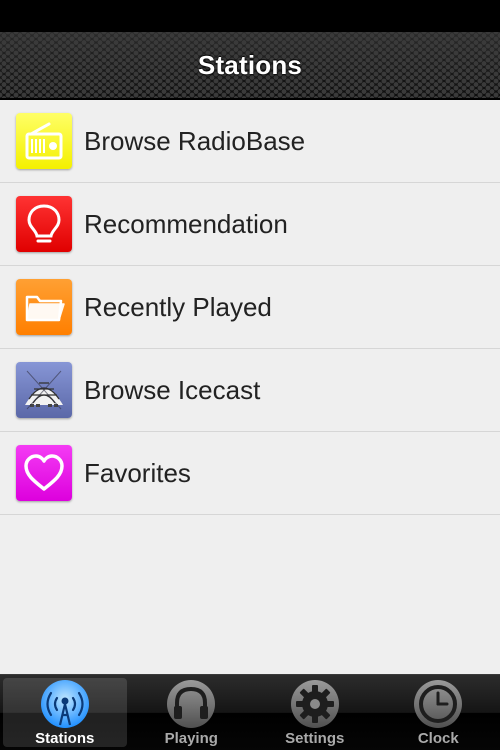 The width and height of the screenshot is (500, 750). What do you see at coordinates (250, 473) in the screenshot?
I see `list-item-favorites: Favorites` at bounding box center [250, 473].